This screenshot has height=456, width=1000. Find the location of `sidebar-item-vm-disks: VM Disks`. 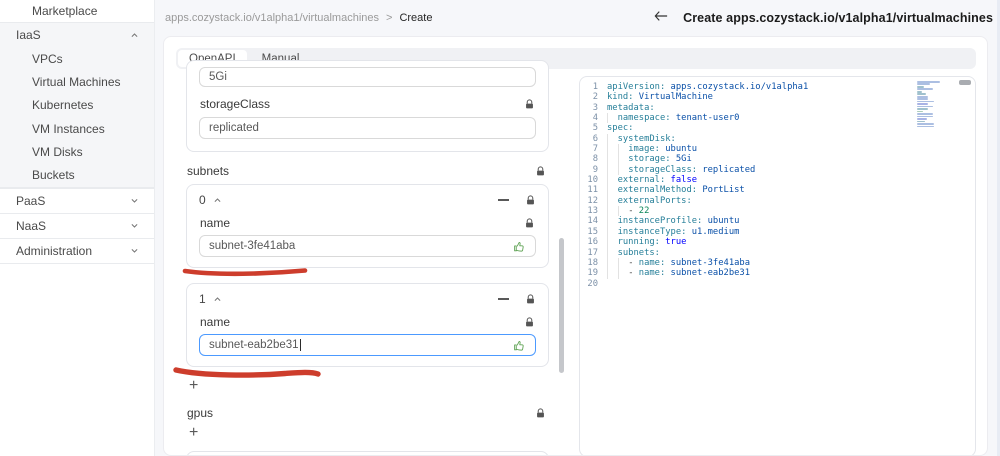

sidebar-item-vm-disks: VM Disks is located at coordinates (77, 151).